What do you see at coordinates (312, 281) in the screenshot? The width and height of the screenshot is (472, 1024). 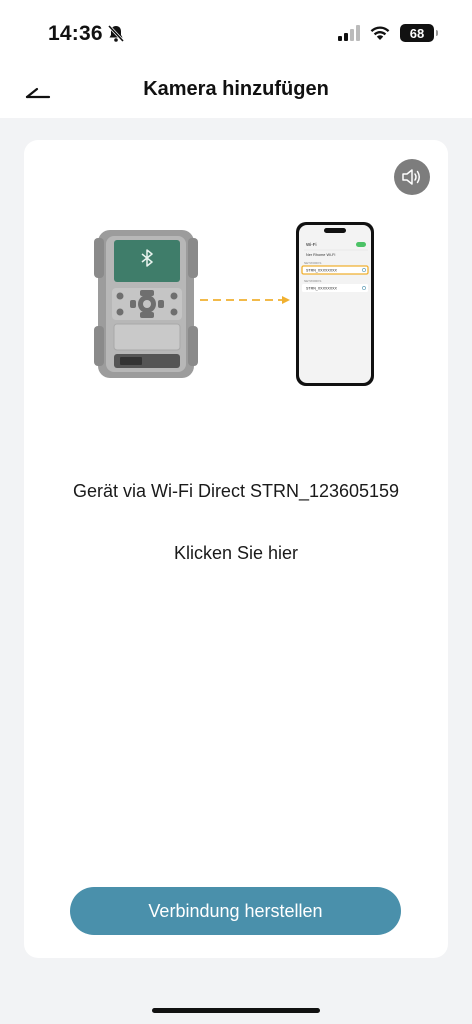 I see `phone-other-section-label: NETWORKS` at bounding box center [312, 281].